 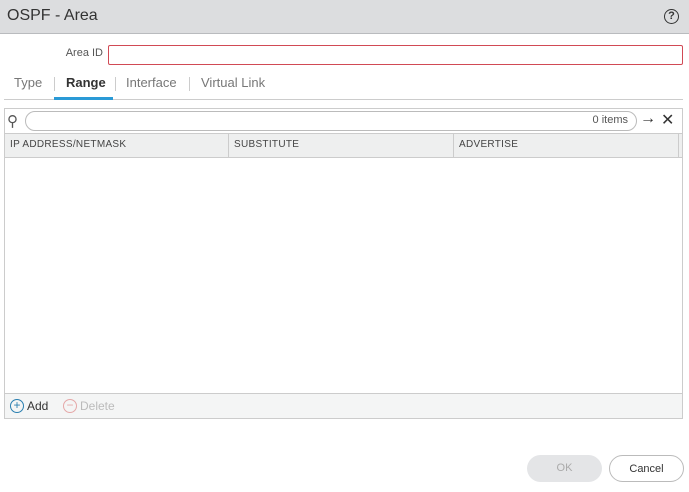 I want to click on apply-filter-icon: →, so click(x=648, y=119).